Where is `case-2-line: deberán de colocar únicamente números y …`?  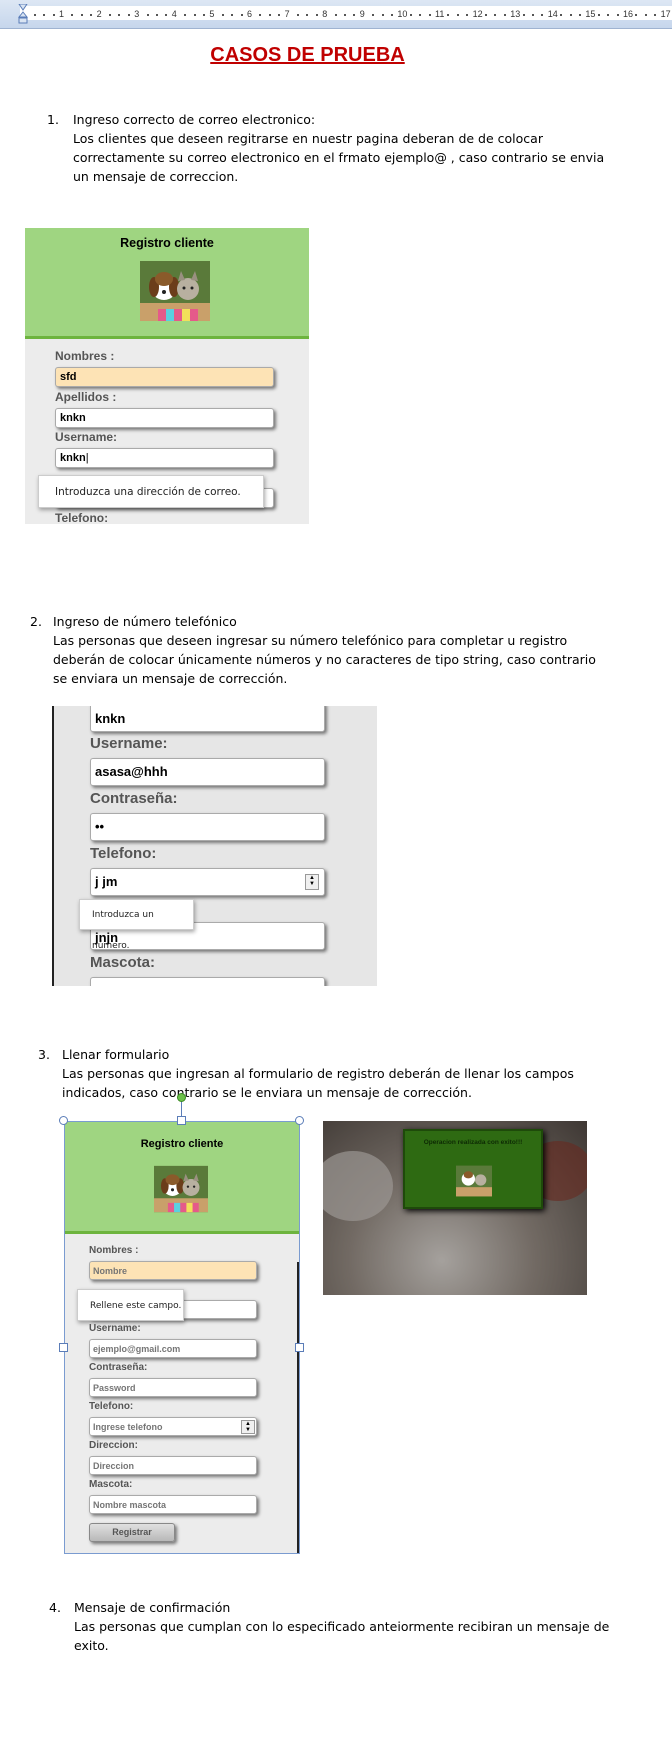
case-2-line: deberán de colocar únicamente números y … is located at coordinates (324, 659).